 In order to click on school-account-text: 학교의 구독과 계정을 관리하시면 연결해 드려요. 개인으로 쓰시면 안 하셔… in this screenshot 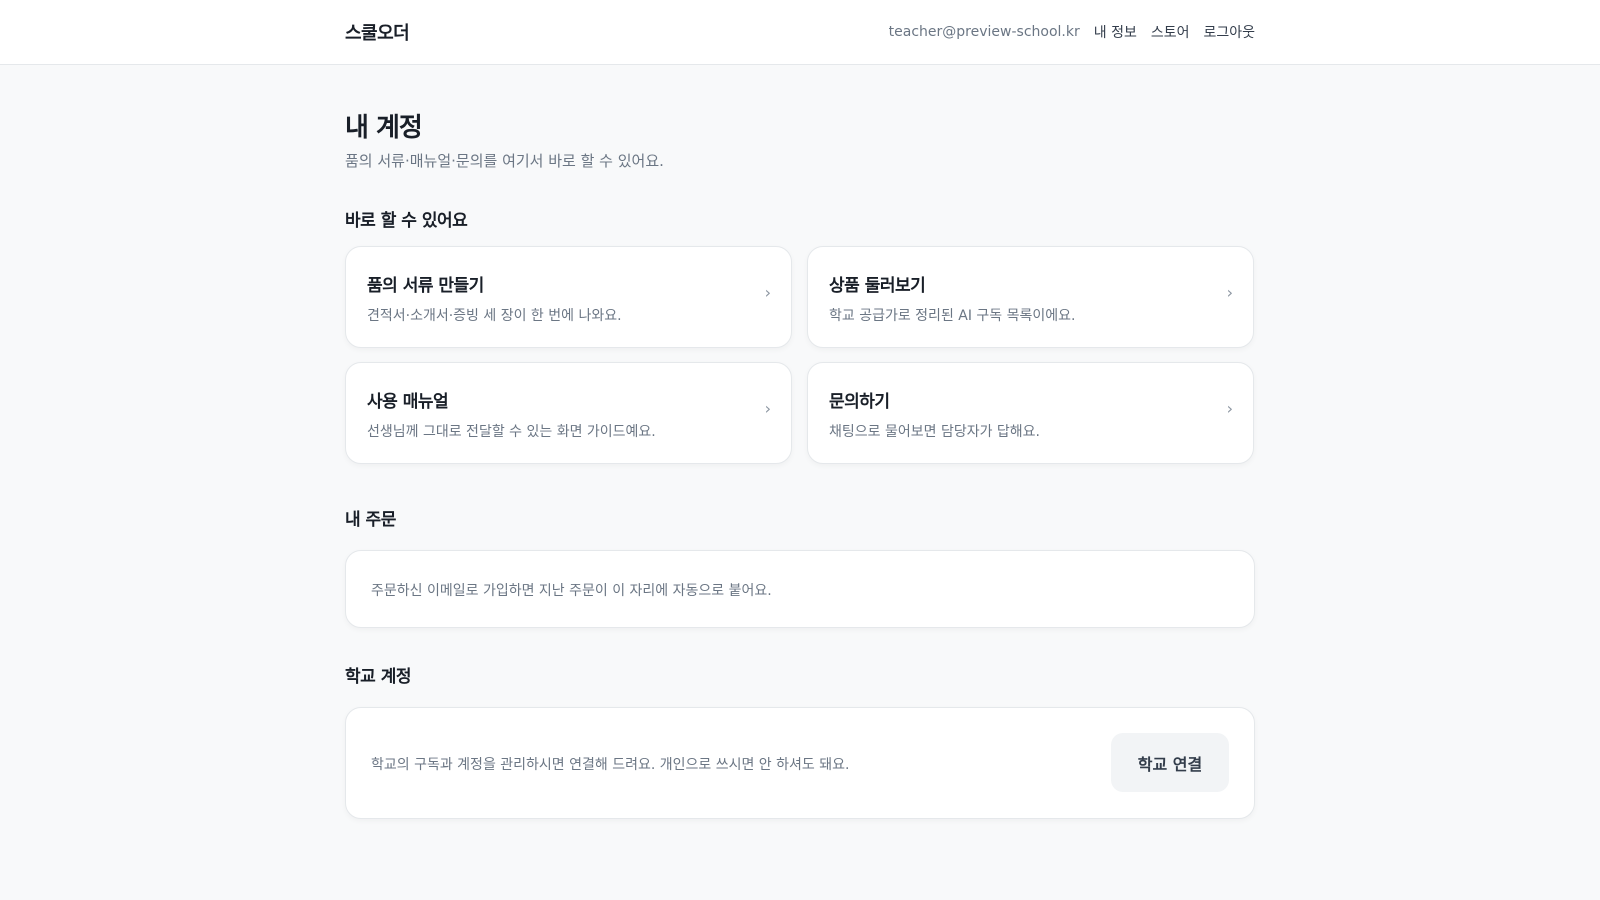, I will do `click(610, 765)`.